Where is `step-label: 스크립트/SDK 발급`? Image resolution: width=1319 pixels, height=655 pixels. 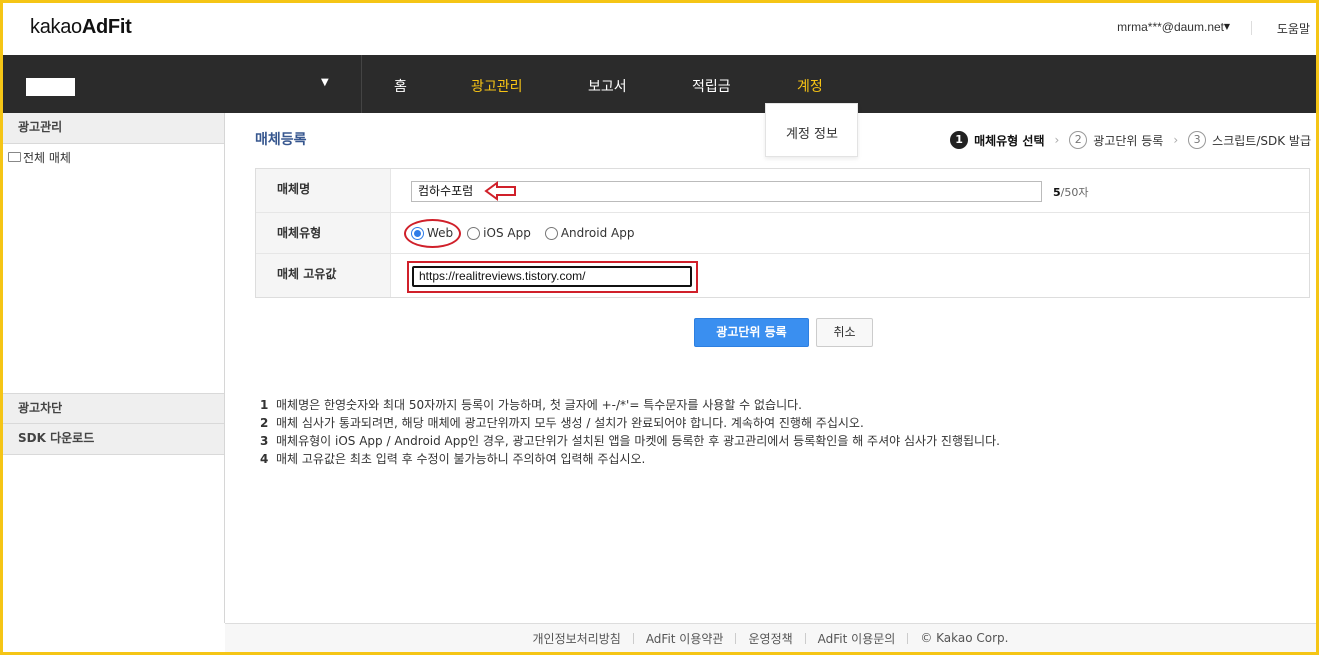 step-label: 스크립트/SDK 발급 is located at coordinates (1261, 140).